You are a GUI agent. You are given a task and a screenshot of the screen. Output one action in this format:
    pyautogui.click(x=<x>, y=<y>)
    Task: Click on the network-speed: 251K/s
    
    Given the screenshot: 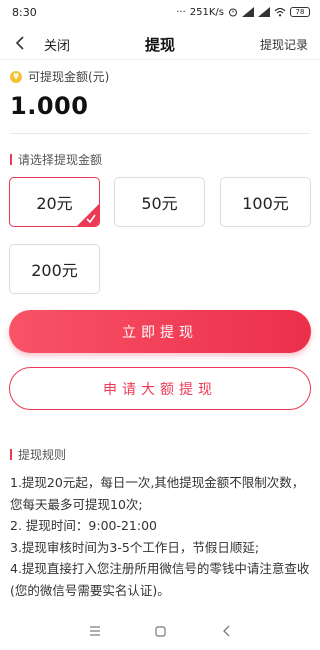 What is the action you would take?
    pyautogui.click(x=206, y=12)
    